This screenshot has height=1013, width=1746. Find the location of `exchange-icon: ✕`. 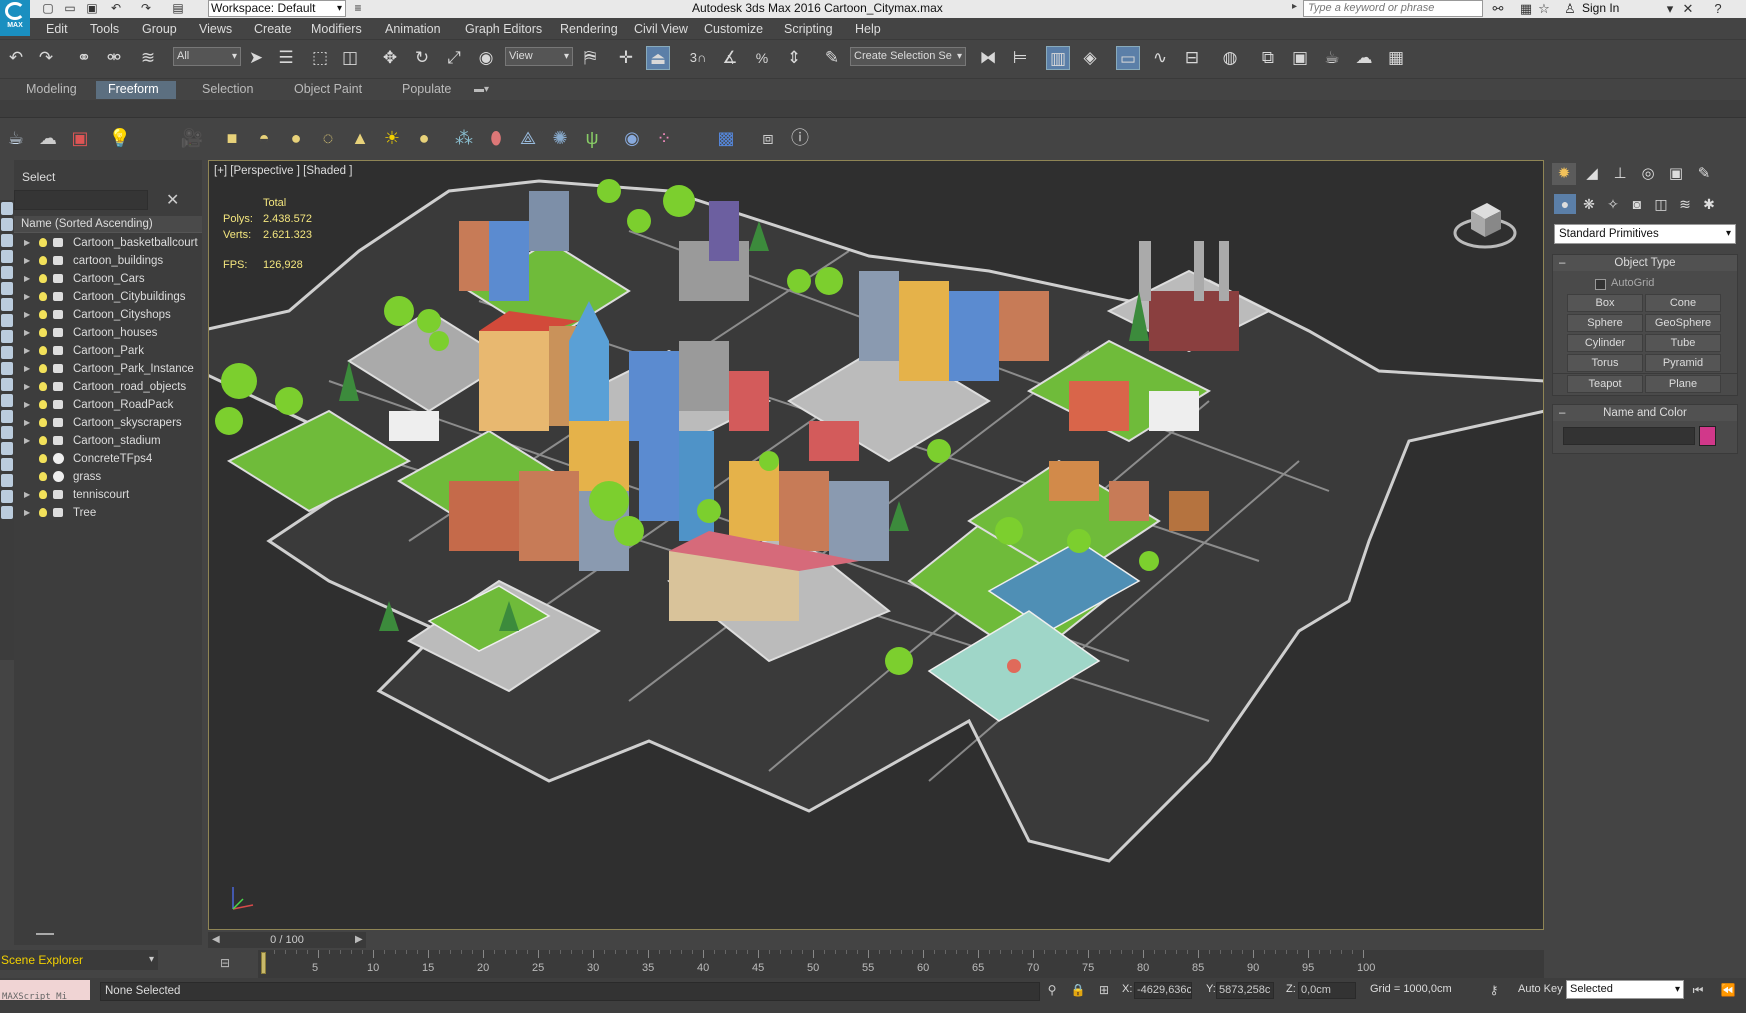

exchange-icon: ✕ is located at coordinates (1688, 8).